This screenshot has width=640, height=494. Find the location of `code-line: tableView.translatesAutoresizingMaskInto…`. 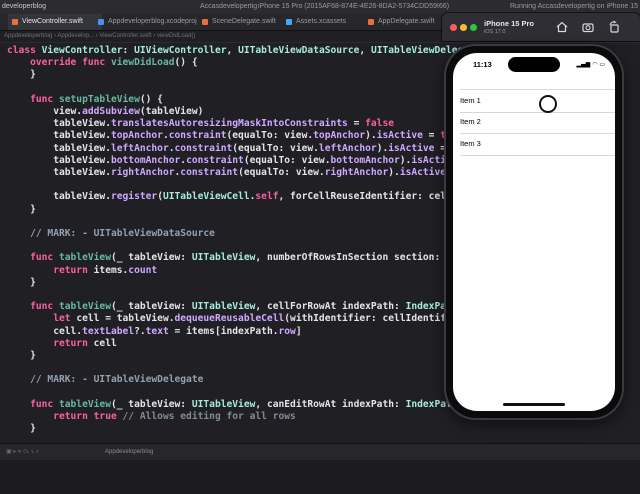

code-line: tableView.translatesAutoresizingMaskInto… is located at coordinates (200, 124).